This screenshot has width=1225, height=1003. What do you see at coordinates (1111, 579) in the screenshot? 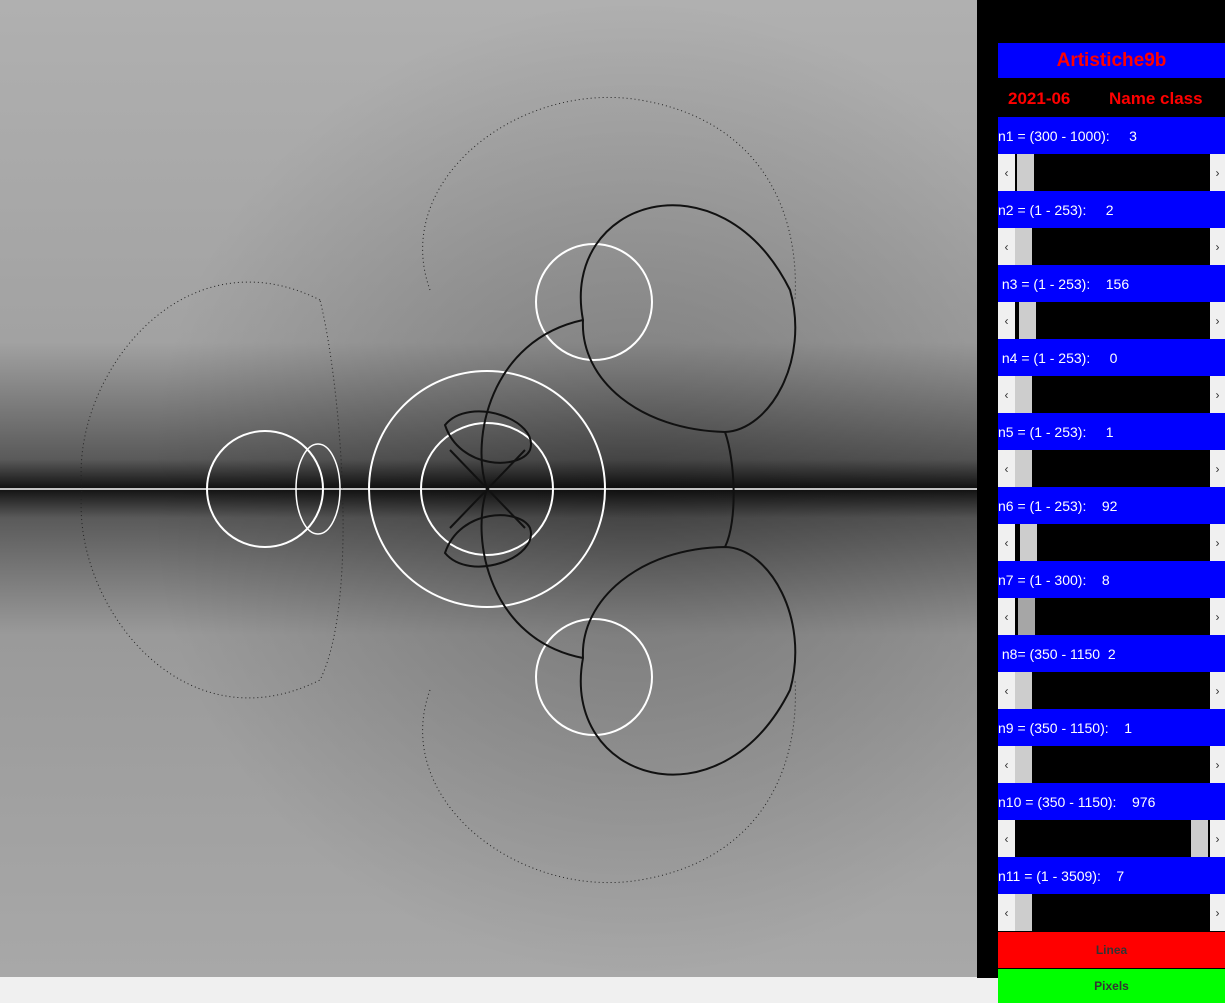
I see `param-label-n7: n7 = (1 - 300): 8` at bounding box center [1111, 579].